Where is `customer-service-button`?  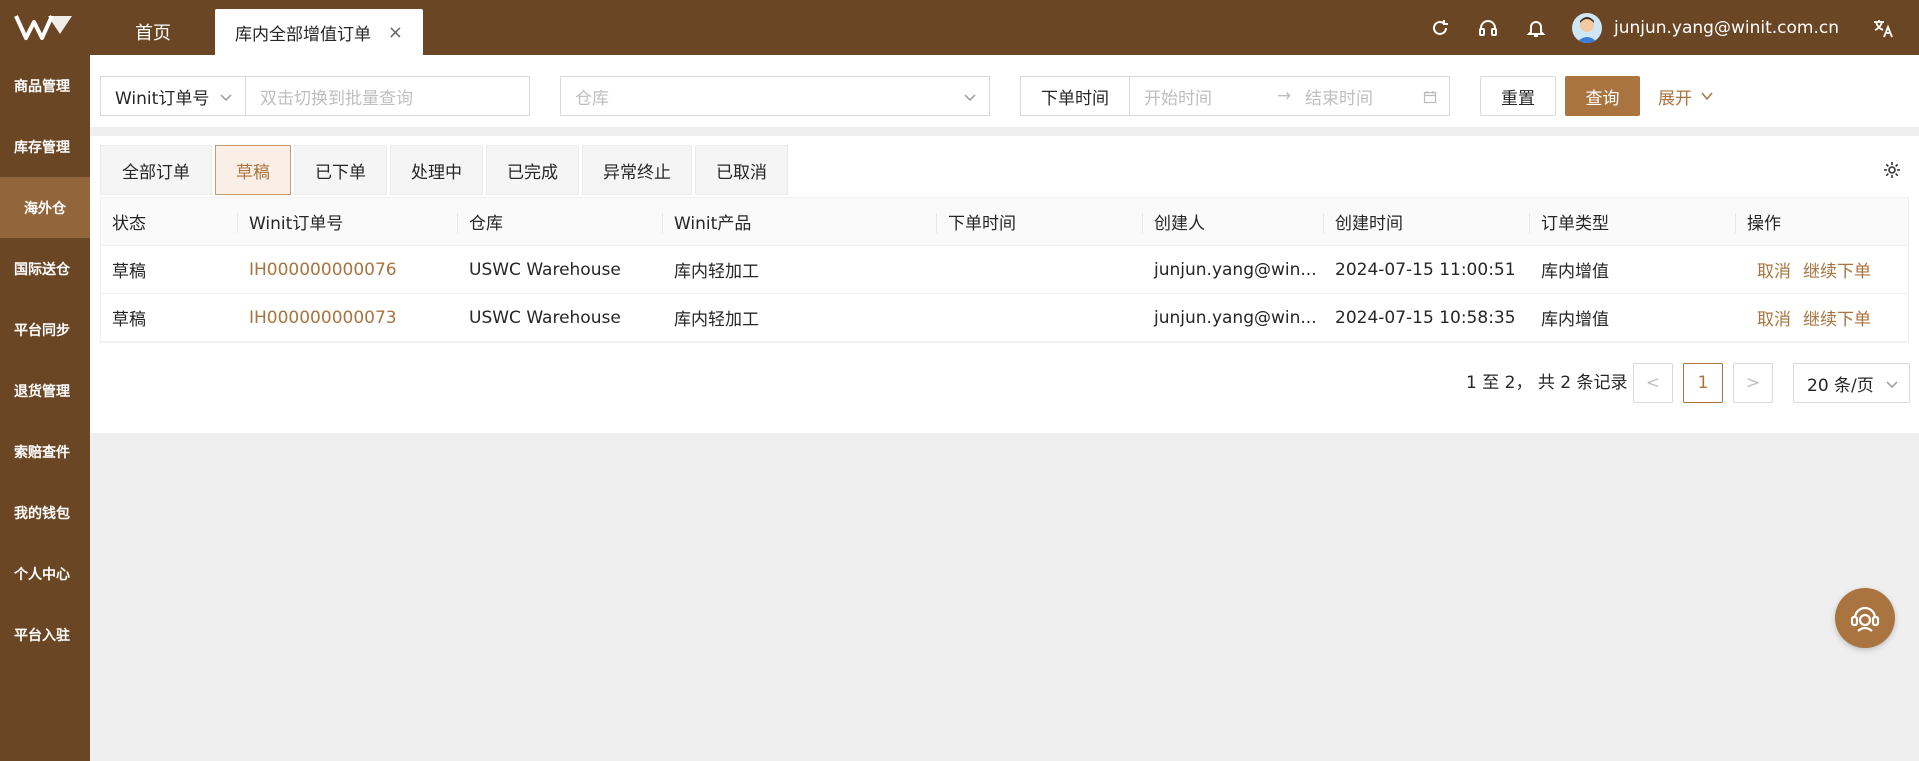
customer-service-button is located at coordinates (1865, 618).